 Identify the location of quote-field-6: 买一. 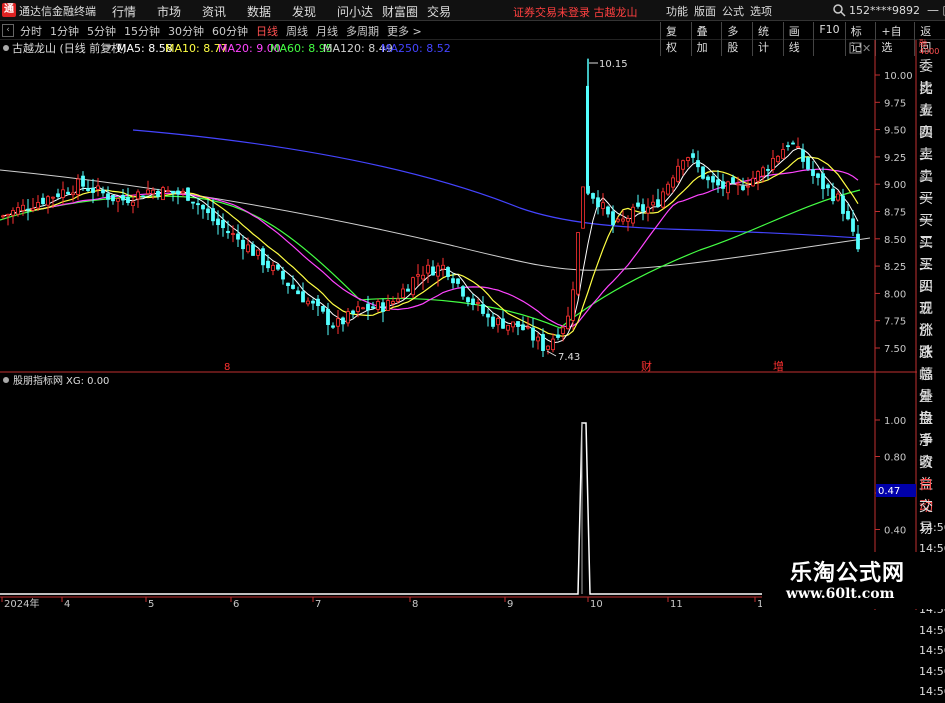
(931, 208).